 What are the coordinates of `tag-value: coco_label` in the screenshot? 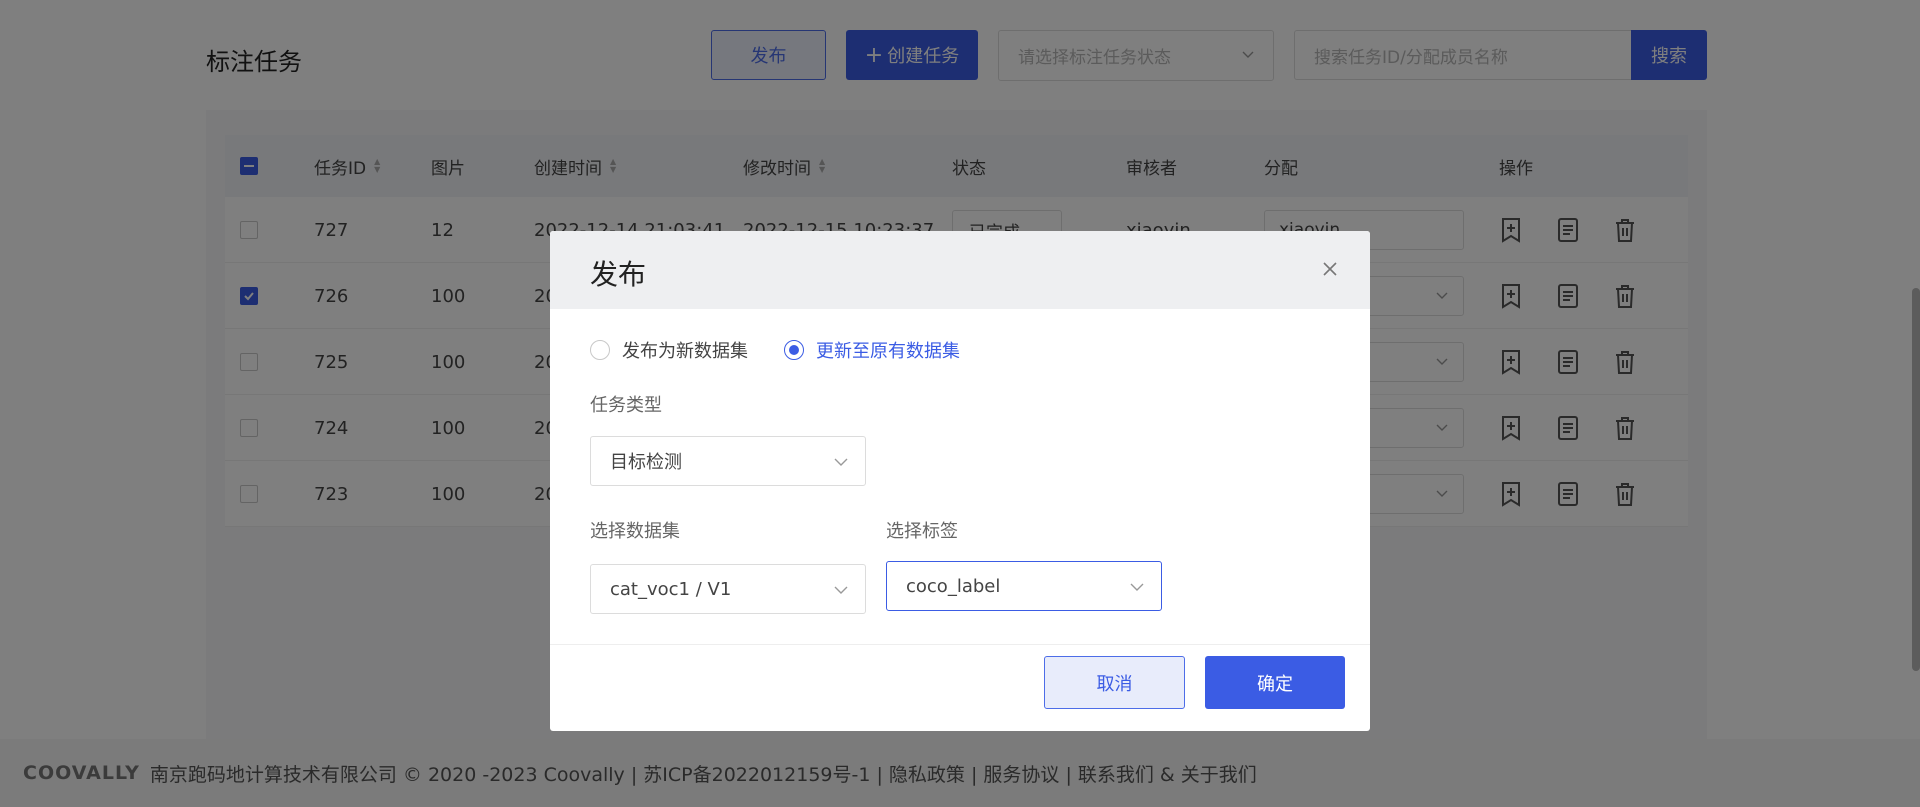 It's located at (953, 586).